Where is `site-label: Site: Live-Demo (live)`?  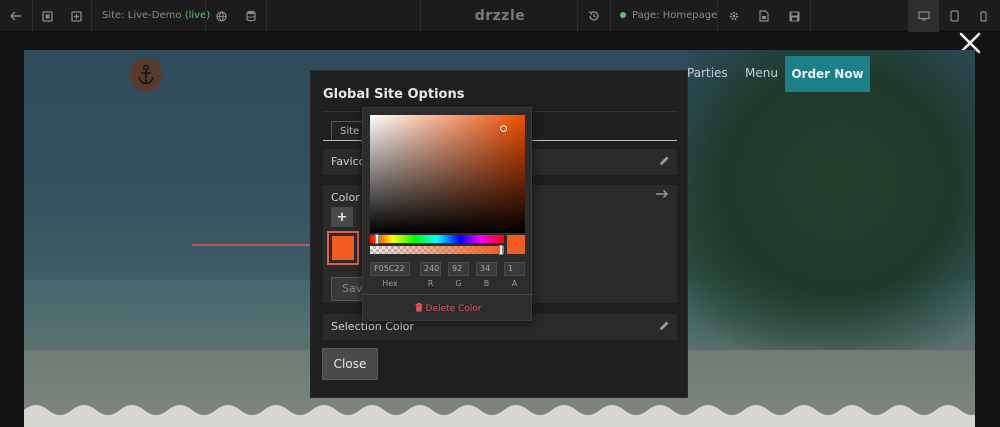
site-label: Site: Live-Demo (live) is located at coordinates (156, 16).